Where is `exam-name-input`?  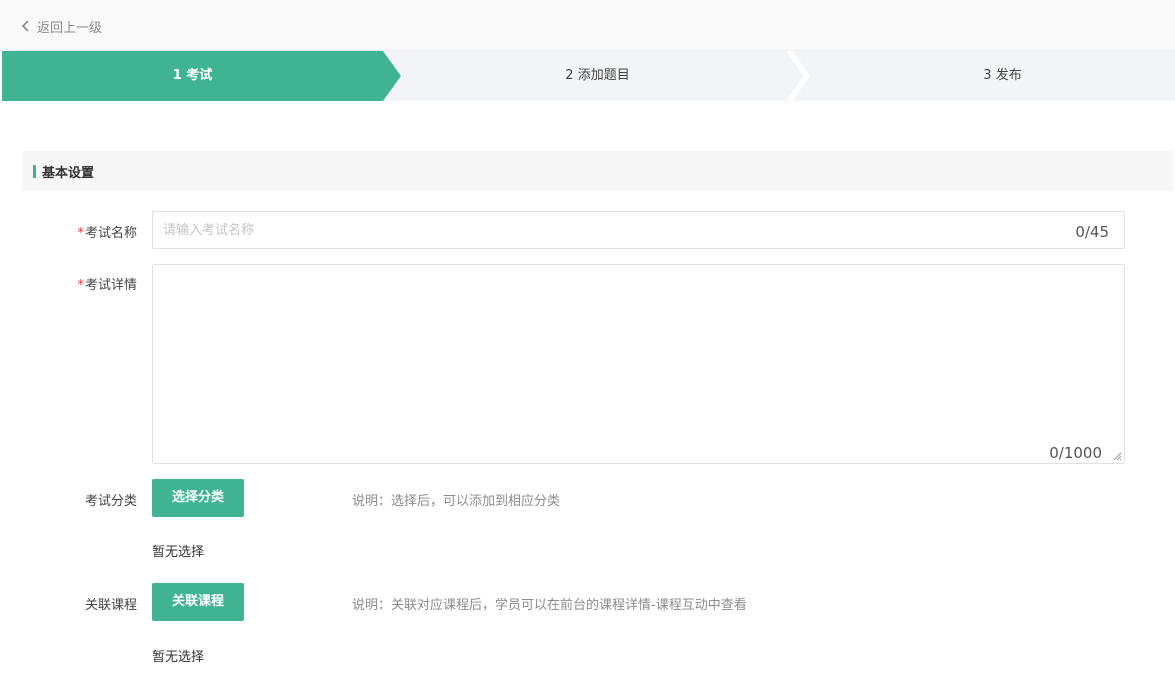
exam-name-input is located at coordinates (593, 230).